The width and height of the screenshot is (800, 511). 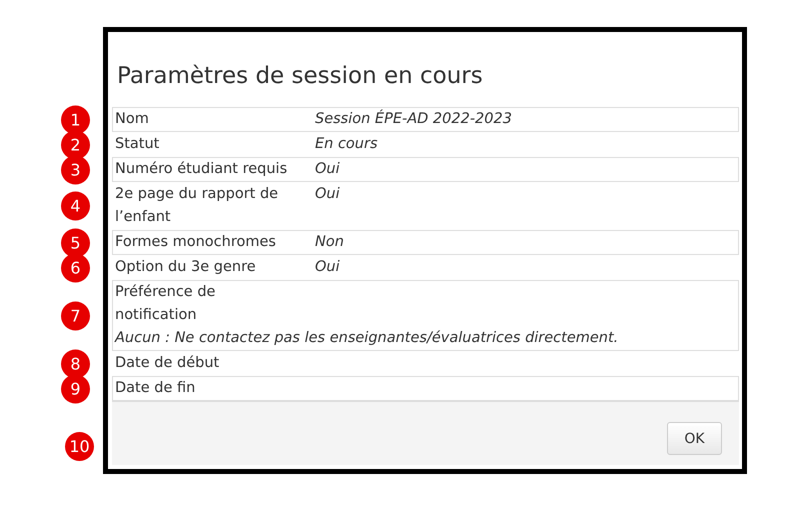 I want to click on callout-badge: 8, so click(x=75, y=363).